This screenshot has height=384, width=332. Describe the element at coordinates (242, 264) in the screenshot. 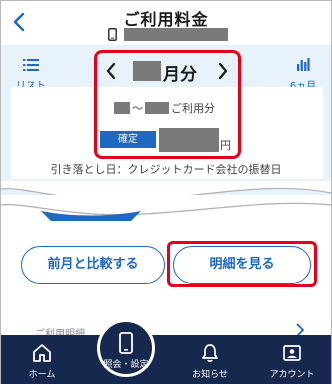

I see `highlight-frame-details` at that location.